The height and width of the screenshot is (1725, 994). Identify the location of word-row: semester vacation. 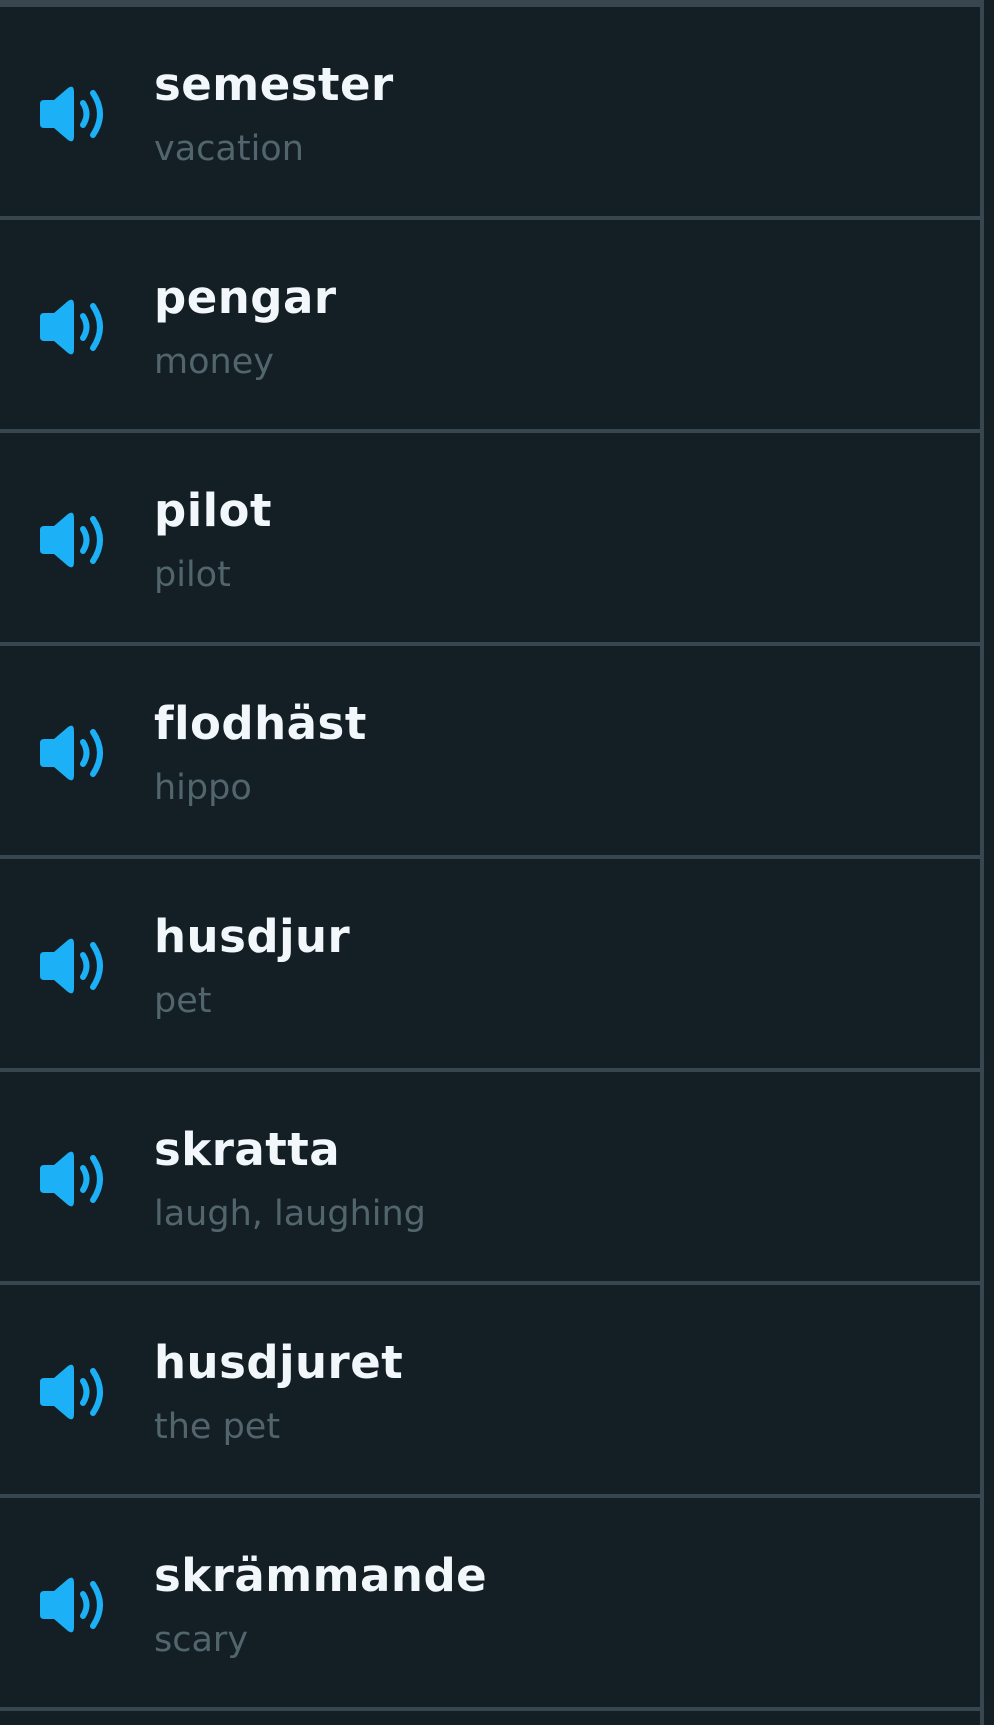
(490, 113).